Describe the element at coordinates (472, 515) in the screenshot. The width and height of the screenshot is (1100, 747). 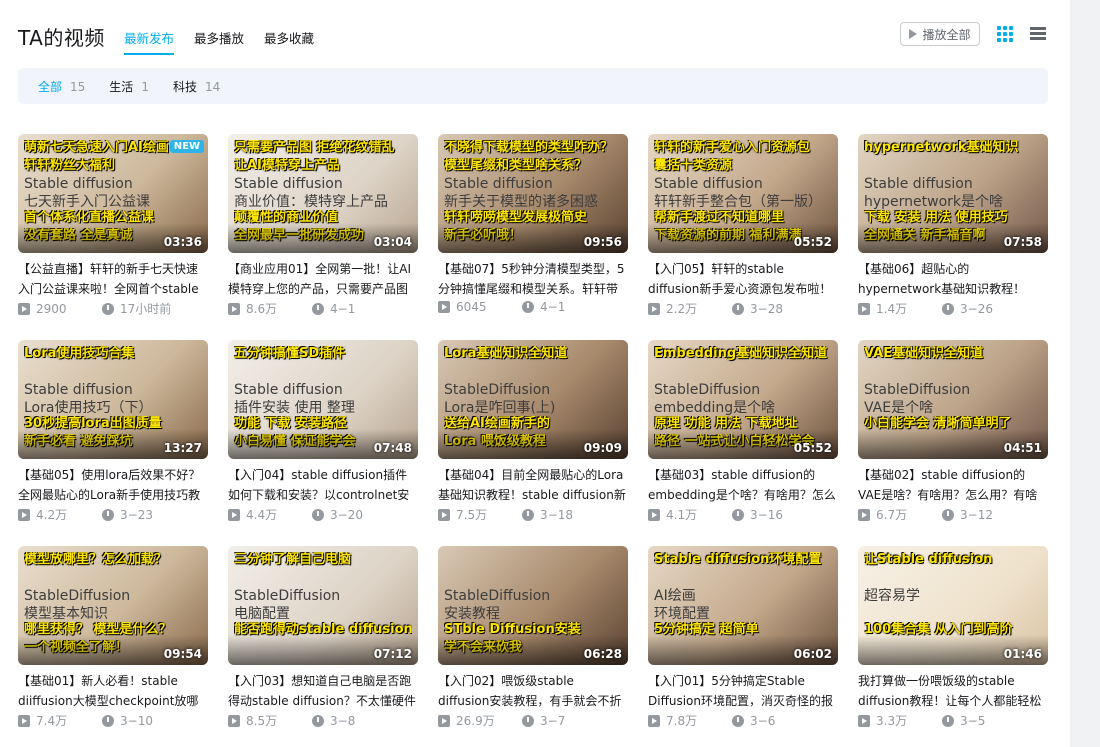
I see `play-count: 7.5万` at that location.